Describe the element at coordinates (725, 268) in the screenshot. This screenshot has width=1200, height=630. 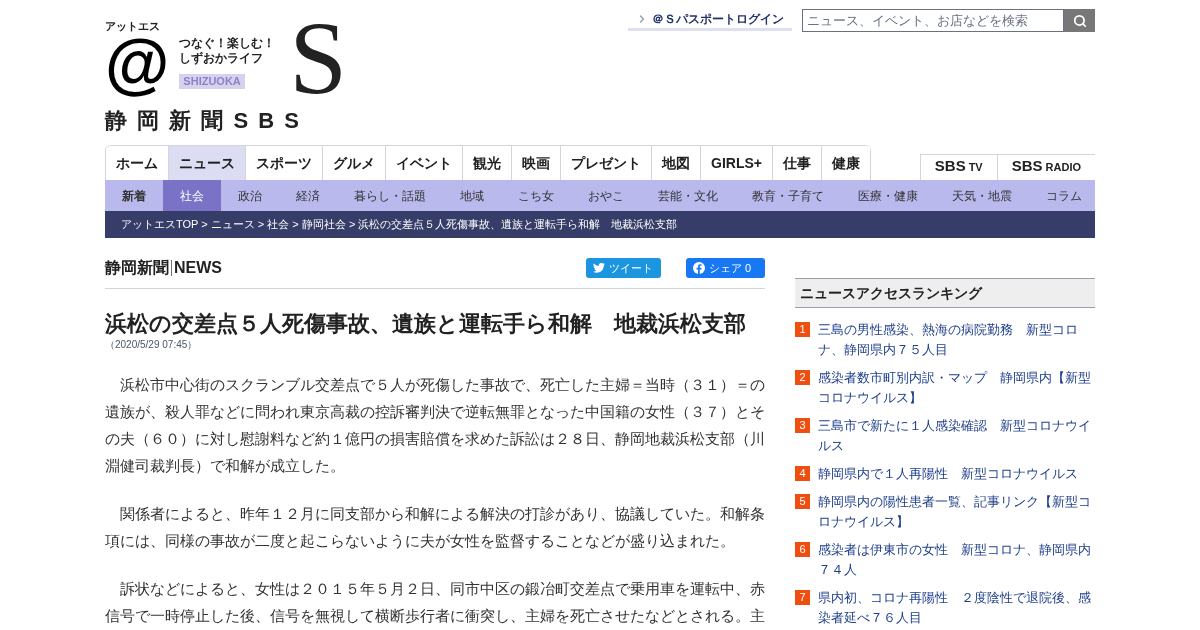
I see `share-button: シェア 0` at that location.